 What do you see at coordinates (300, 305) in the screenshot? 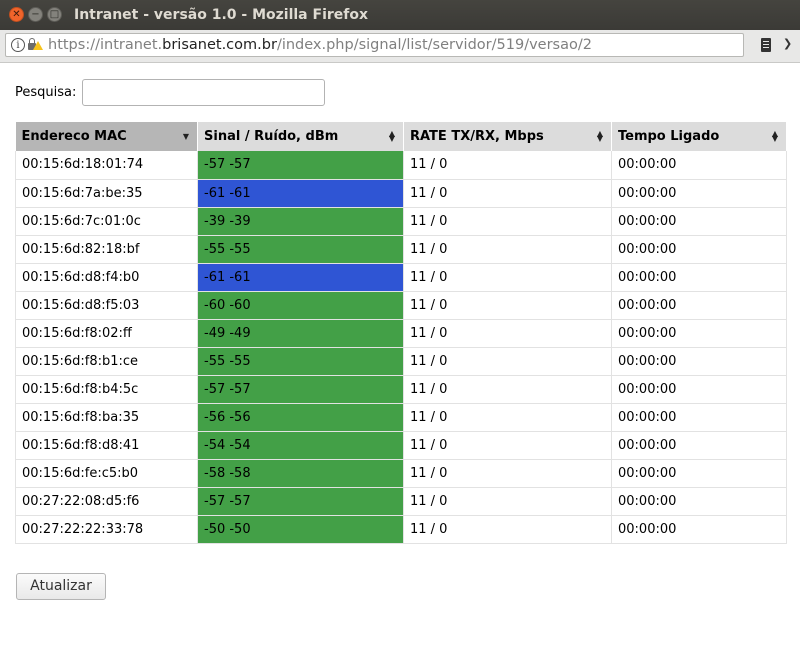
I see `signal-cell: -60 -60` at bounding box center [300, 305].